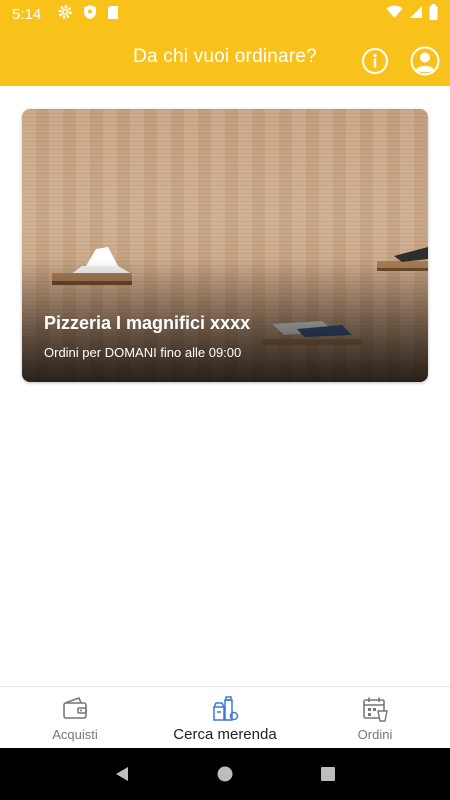  What do you see at coordinates (225, 14) in the screenshot?
I see `status-bar: 5:14` at bounding box center [225, 14].